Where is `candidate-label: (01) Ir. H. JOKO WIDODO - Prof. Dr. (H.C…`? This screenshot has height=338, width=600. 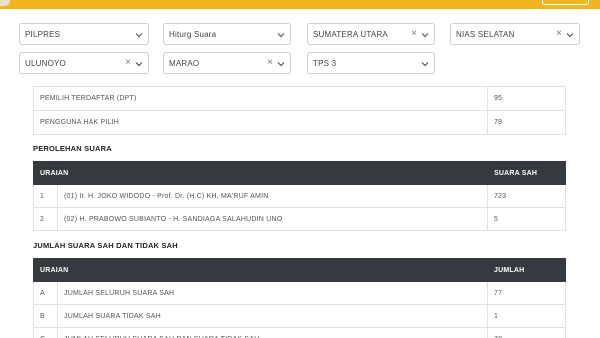
candidate-label: (01) Ir. H. JOKO WIDODO - Prof. Dr. (H.C… is located at coordinates (272, 196).